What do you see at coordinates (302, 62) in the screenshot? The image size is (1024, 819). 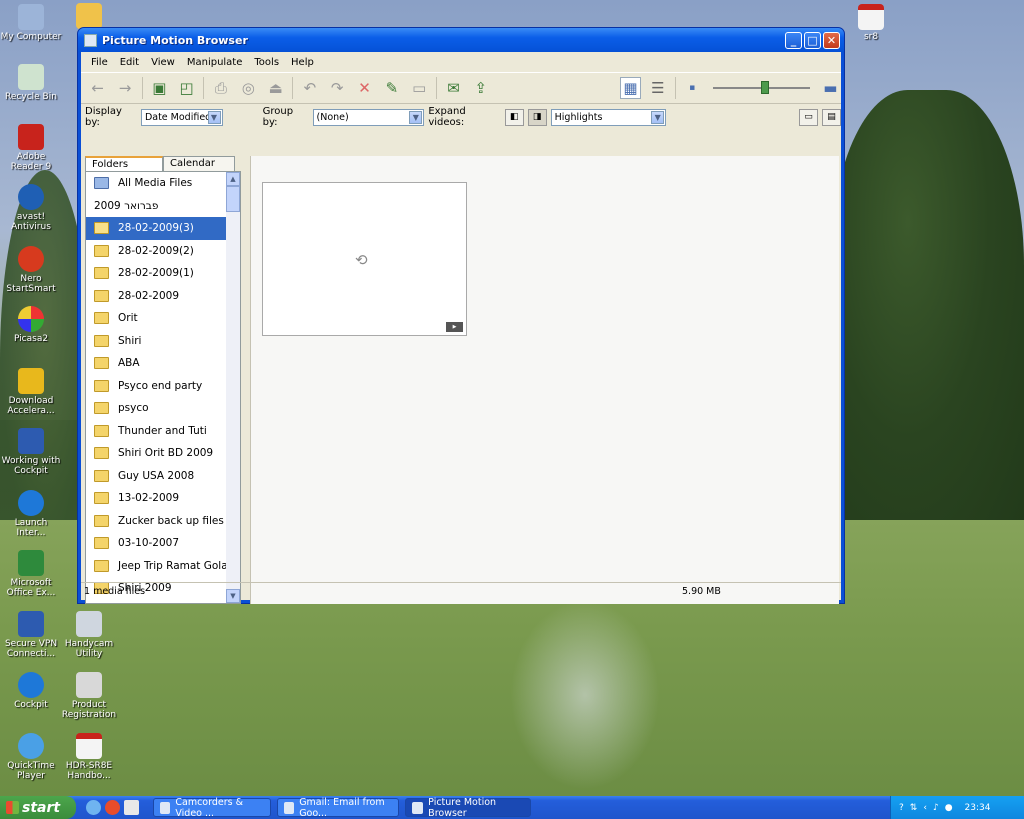 I see `menu-help: Help` at bounding box center [302, 62].